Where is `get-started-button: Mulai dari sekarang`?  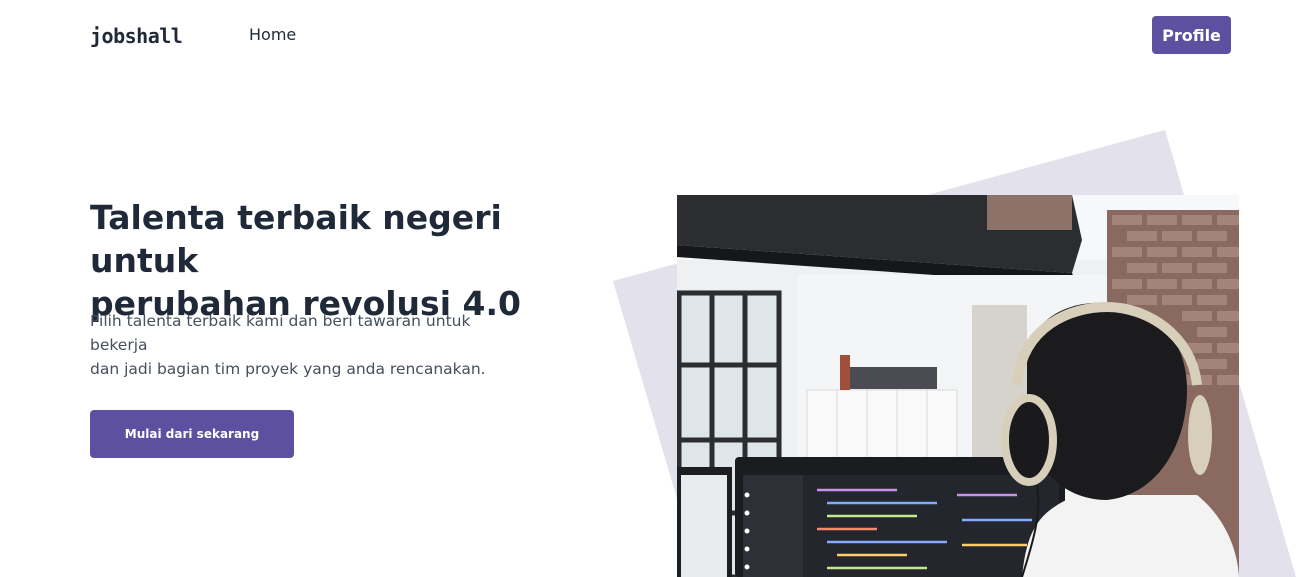
get-started-button: Mulai dari sekarang is located at coordinates (192, 434).